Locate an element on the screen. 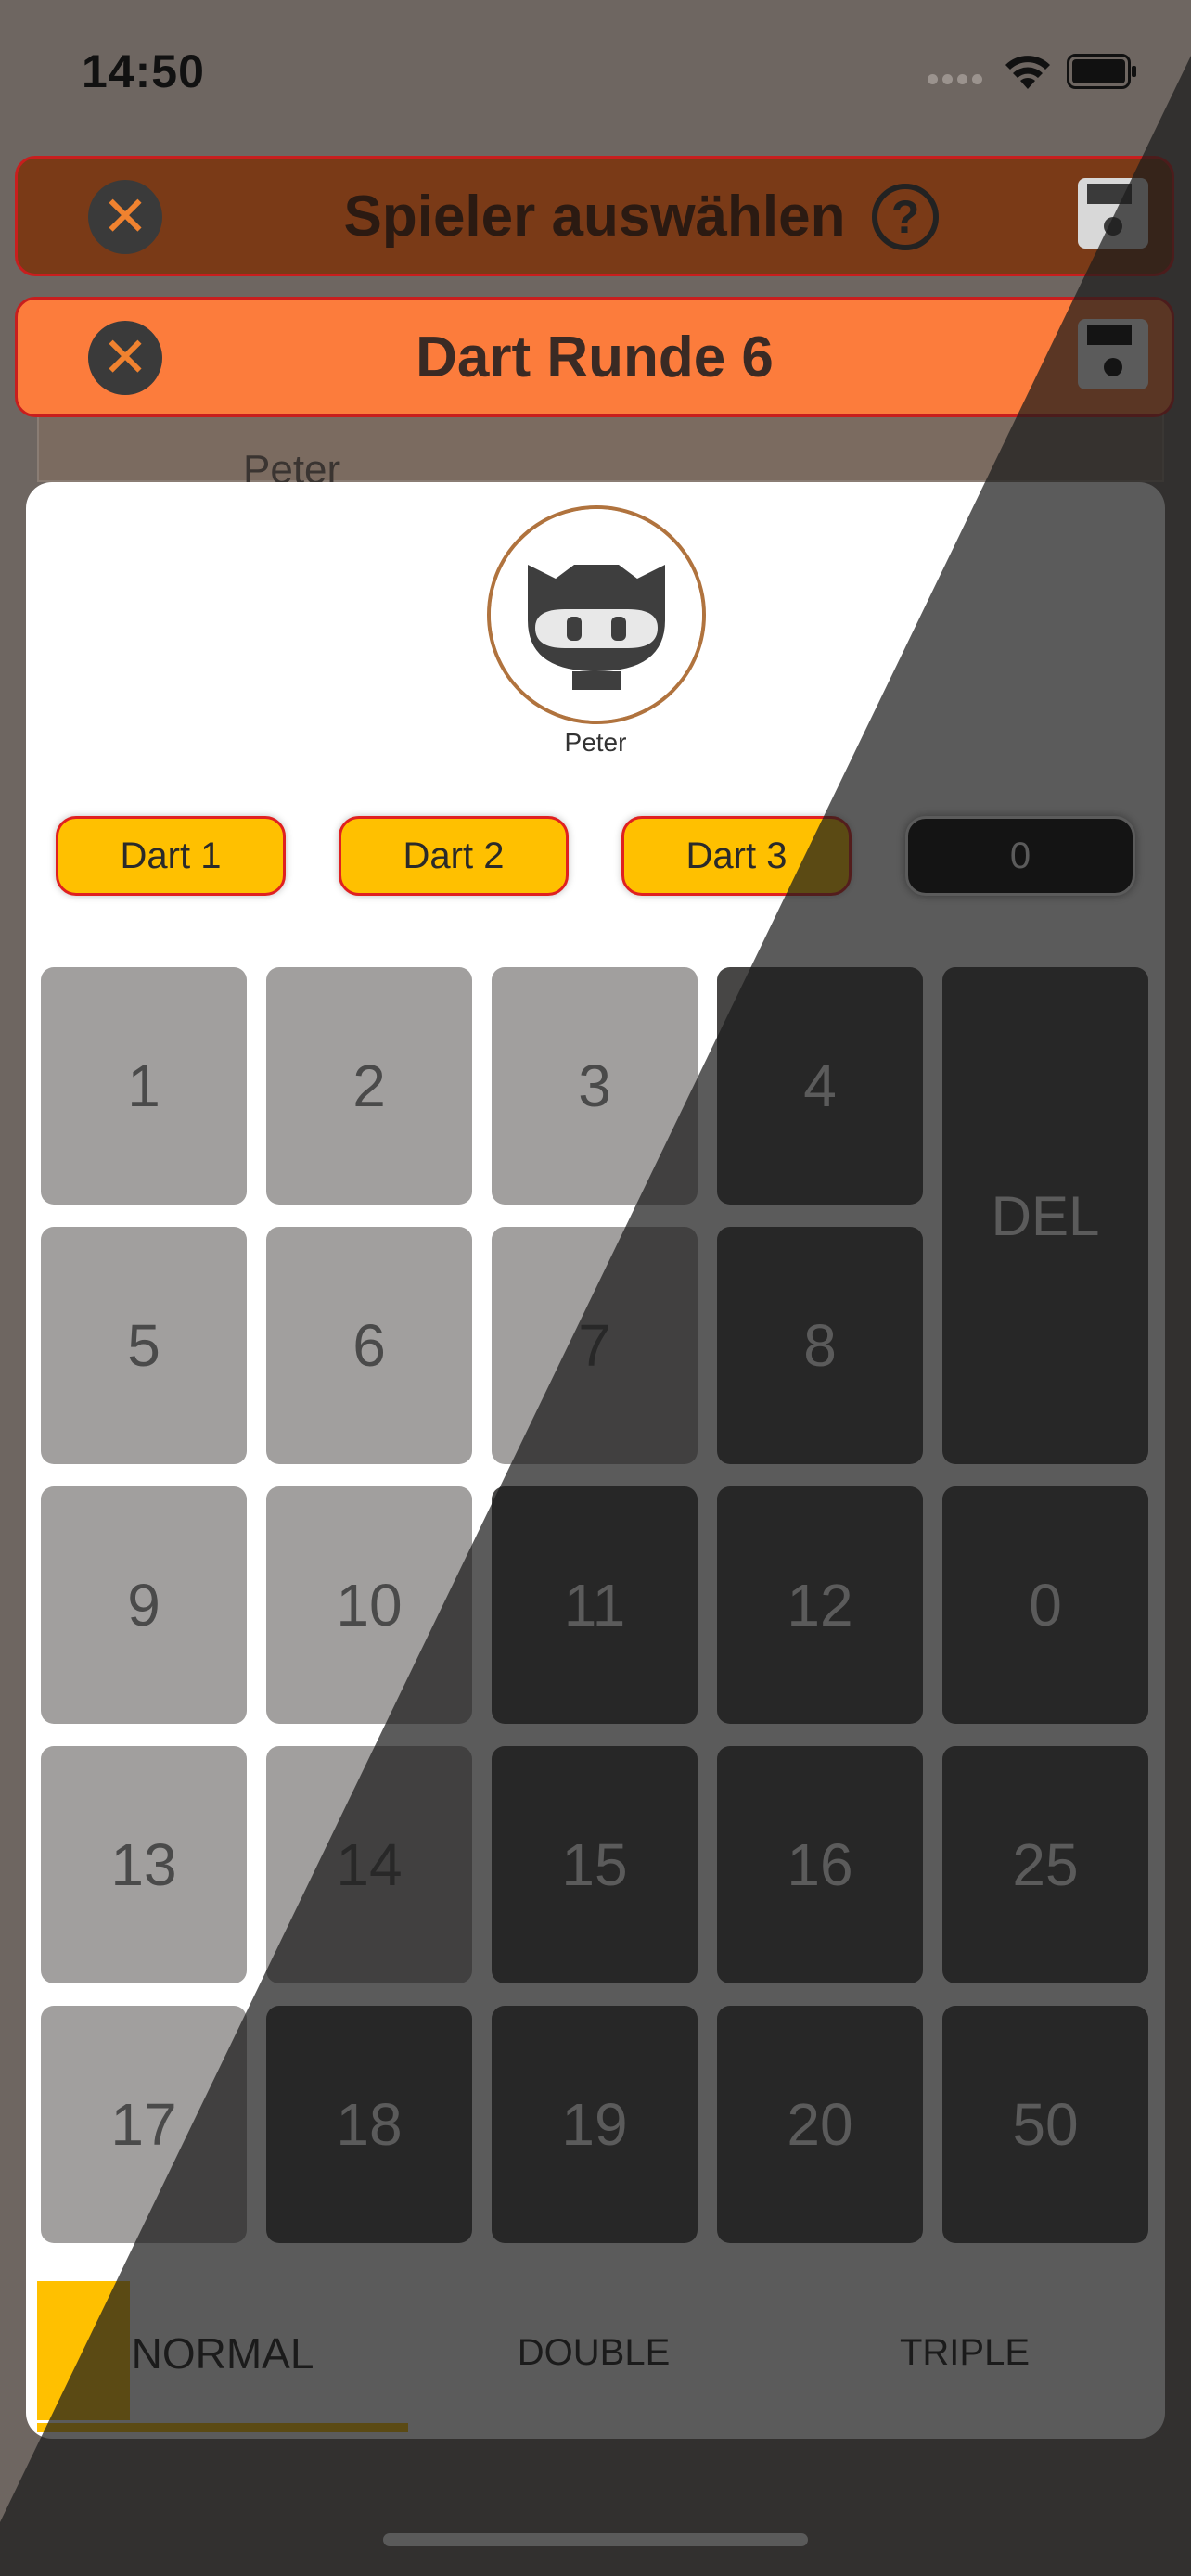 This screenshot has width=1191, height=2576. key-16: 16 is located at coordinates (820, 1865).